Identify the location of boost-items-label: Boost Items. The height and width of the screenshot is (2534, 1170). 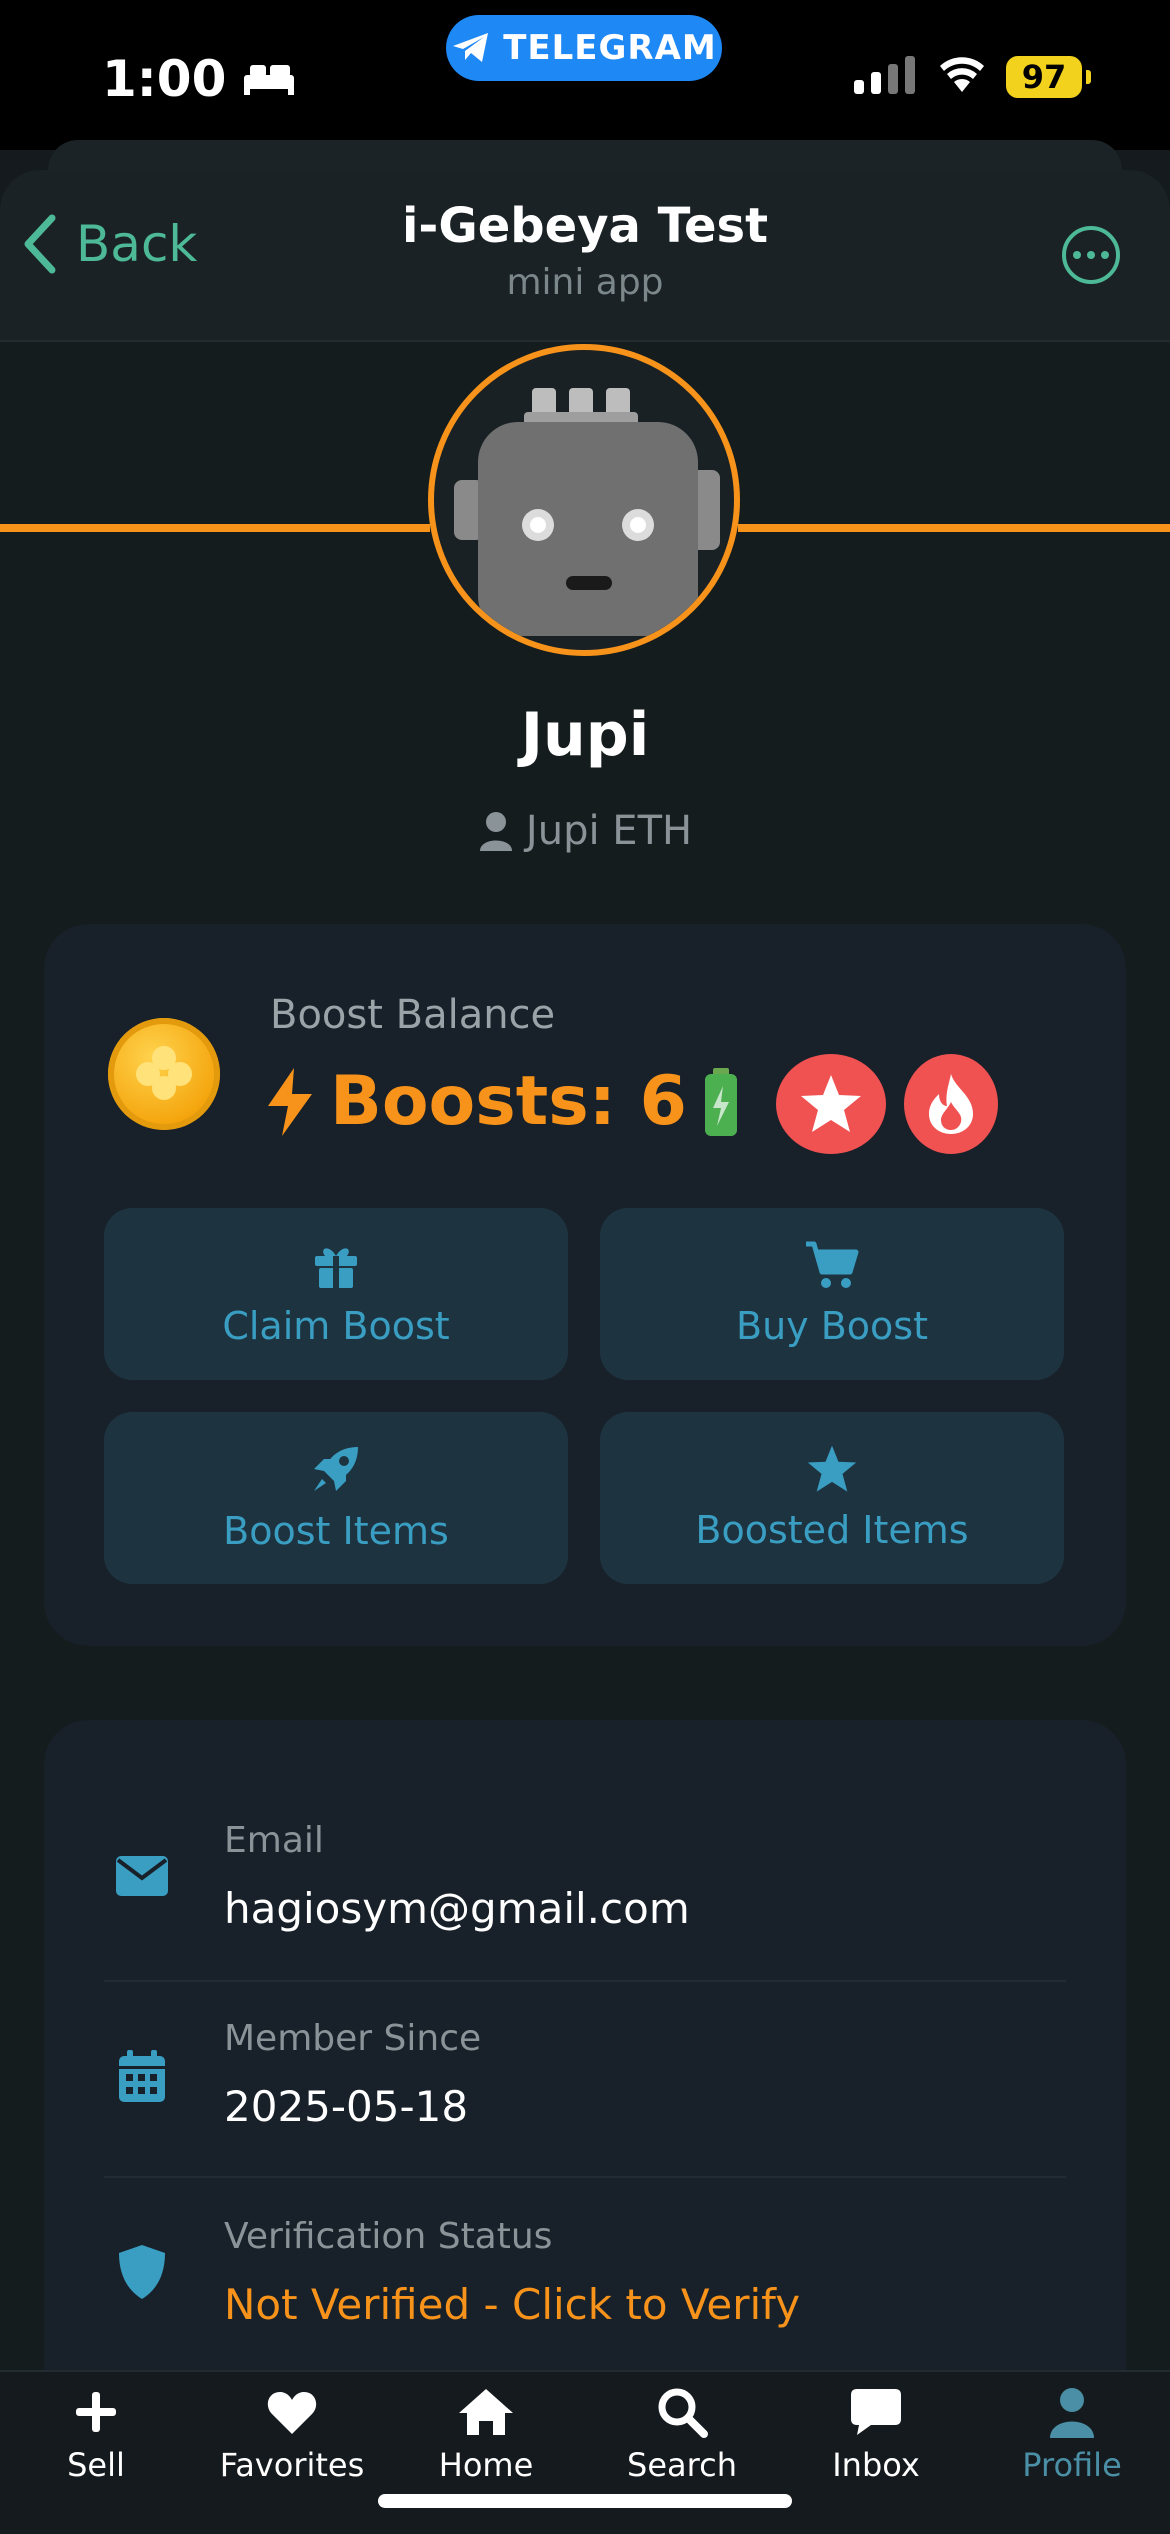
(336, 1531).